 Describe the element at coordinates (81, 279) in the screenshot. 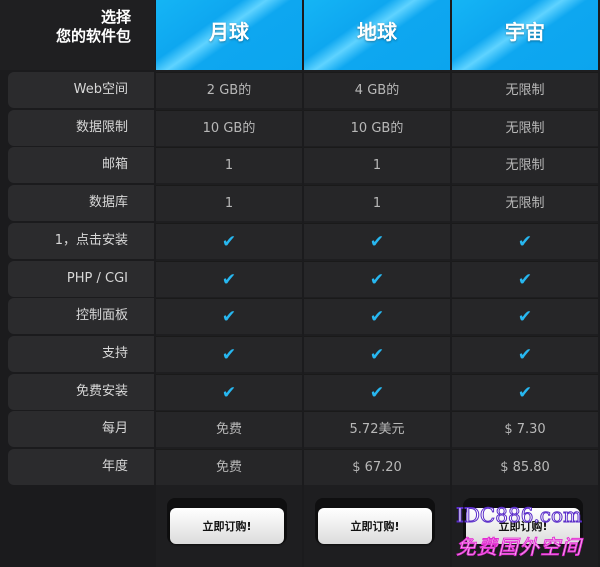

I see `feature-label: PHP / CGI` at that location.